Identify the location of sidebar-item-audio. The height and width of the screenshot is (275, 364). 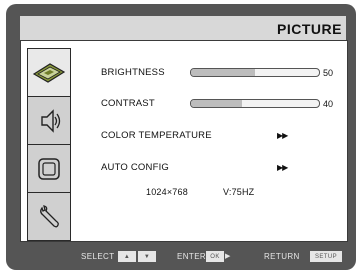
(49, 120).